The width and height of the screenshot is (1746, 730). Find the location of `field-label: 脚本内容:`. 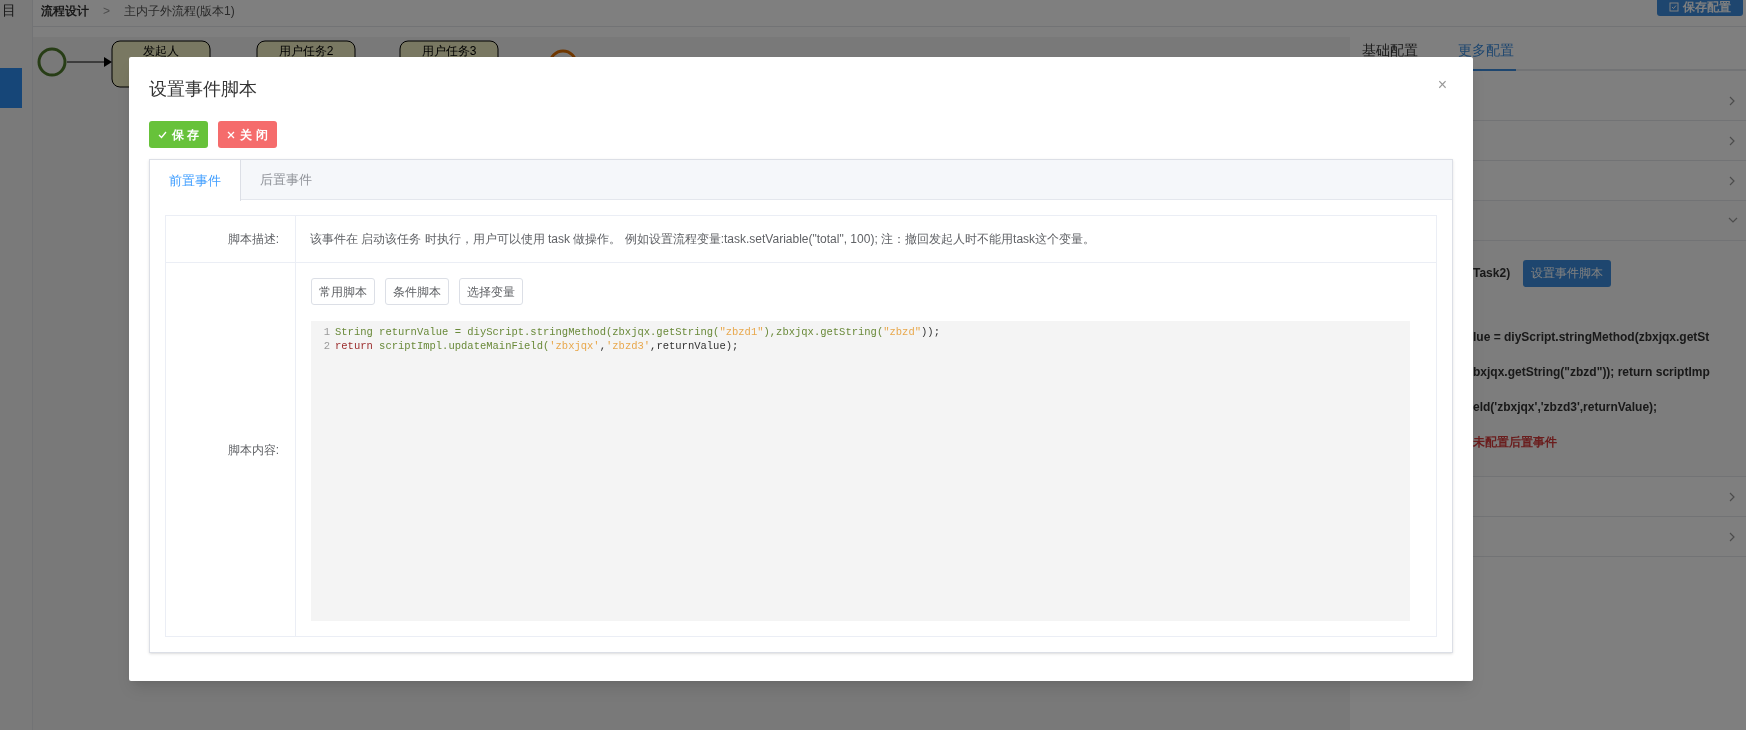

field-label: 脚本内容: is located at coordinates (253, 450).